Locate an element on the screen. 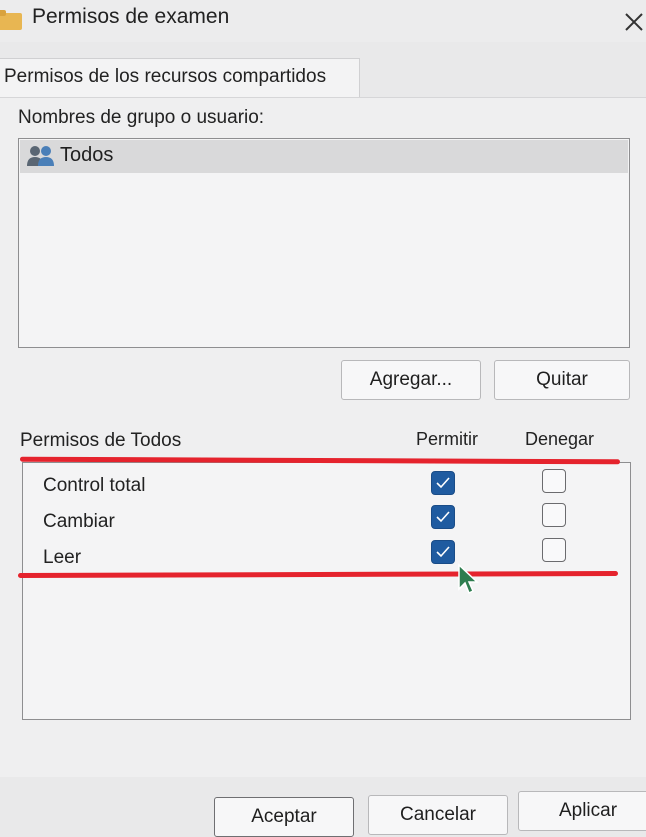  apply-button: Aplicar is located at coordinates (582, 811).